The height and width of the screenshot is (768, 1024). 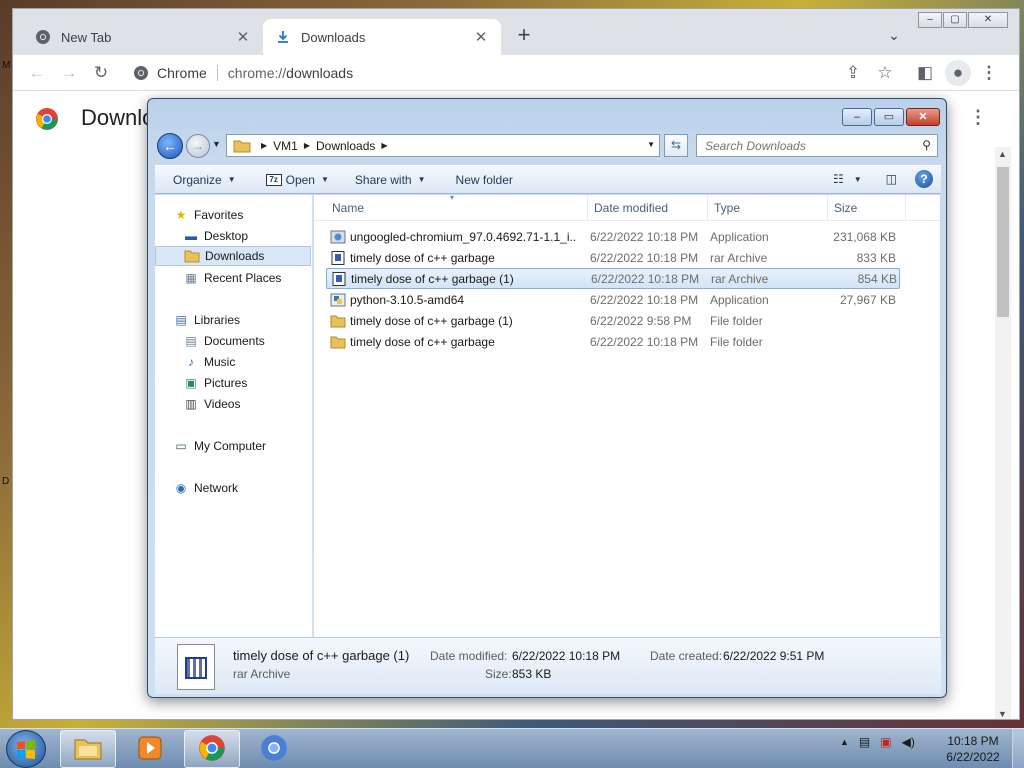 I want to click on omnibox: Chrome chrome:// downloads, so click(x=518, y=73).